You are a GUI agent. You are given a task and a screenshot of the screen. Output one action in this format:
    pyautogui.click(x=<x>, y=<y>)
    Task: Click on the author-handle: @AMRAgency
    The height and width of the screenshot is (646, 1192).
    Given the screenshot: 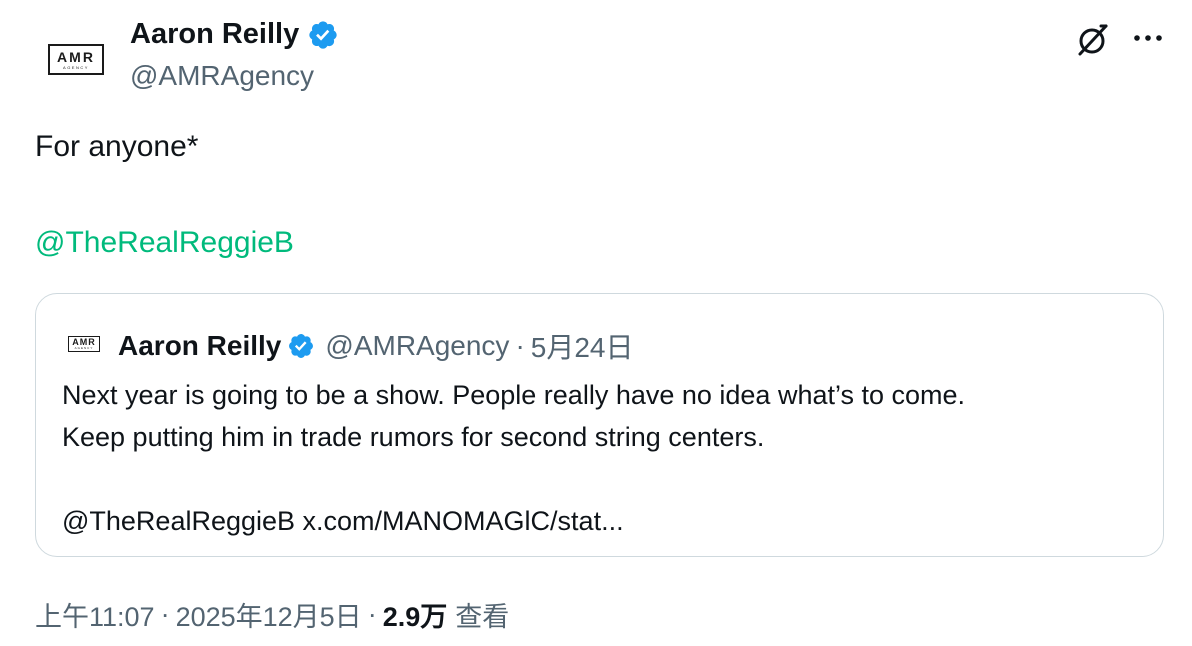 What is the action you would take?
    pyautogui.click(x=222, y=76)
    